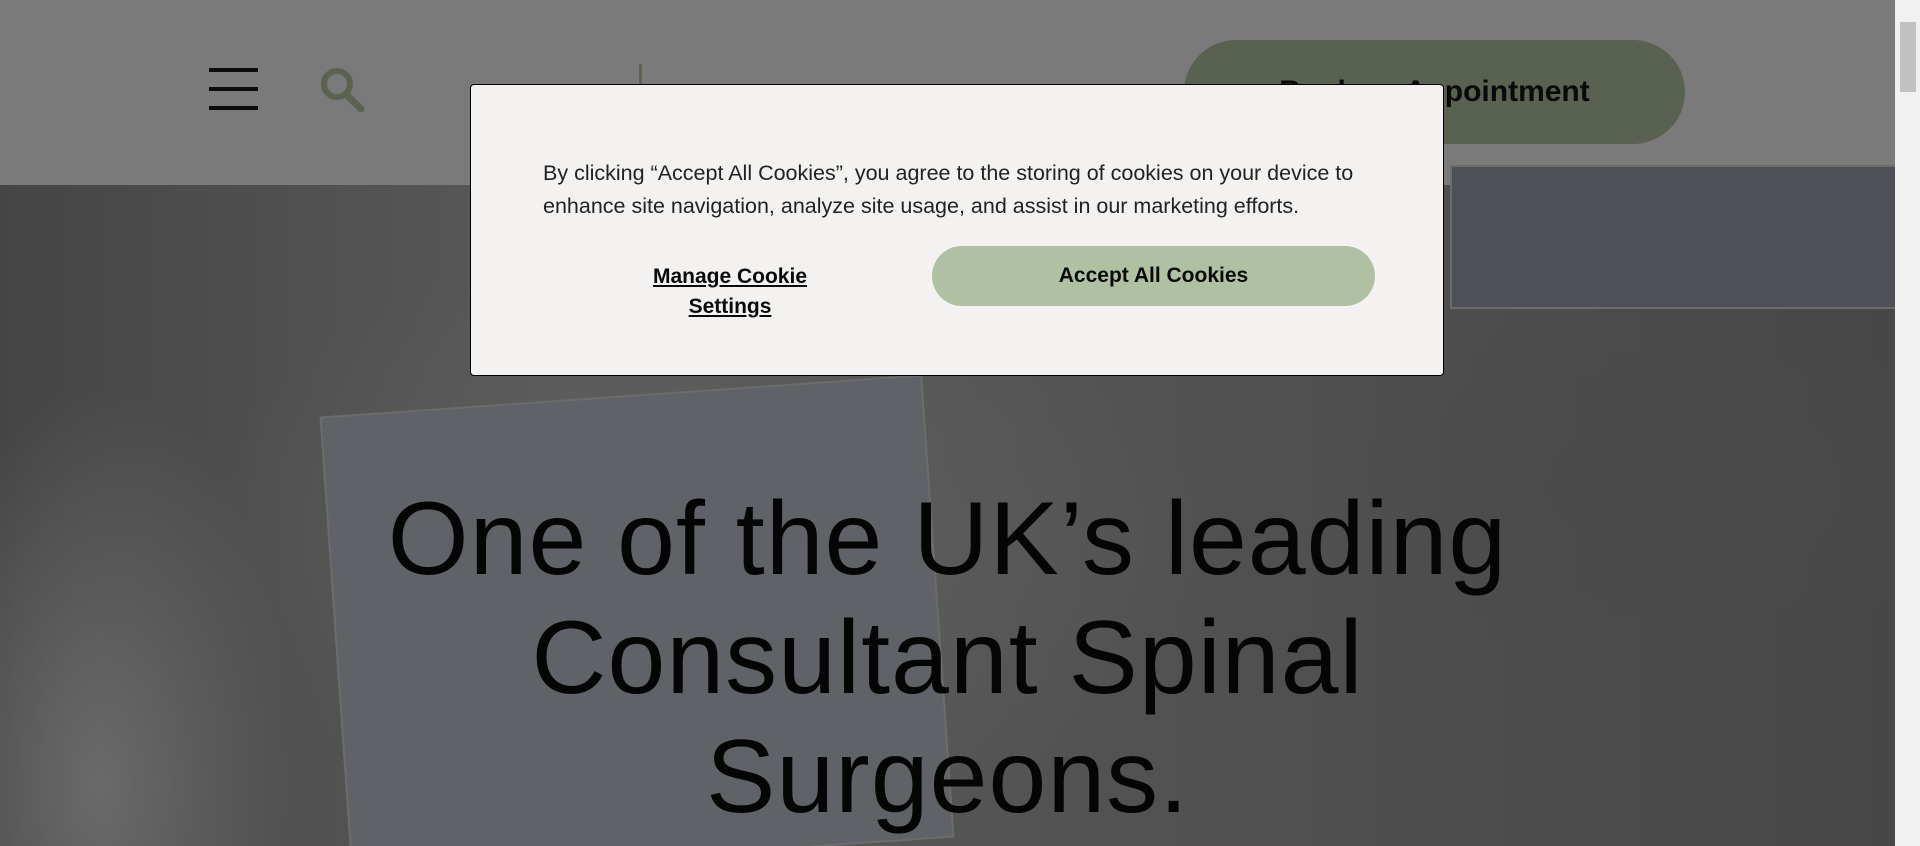 The image size is (1920, 846). I want to click on manage-cookie-settings-link: Manage Cookie Settings, so click(730, 290).